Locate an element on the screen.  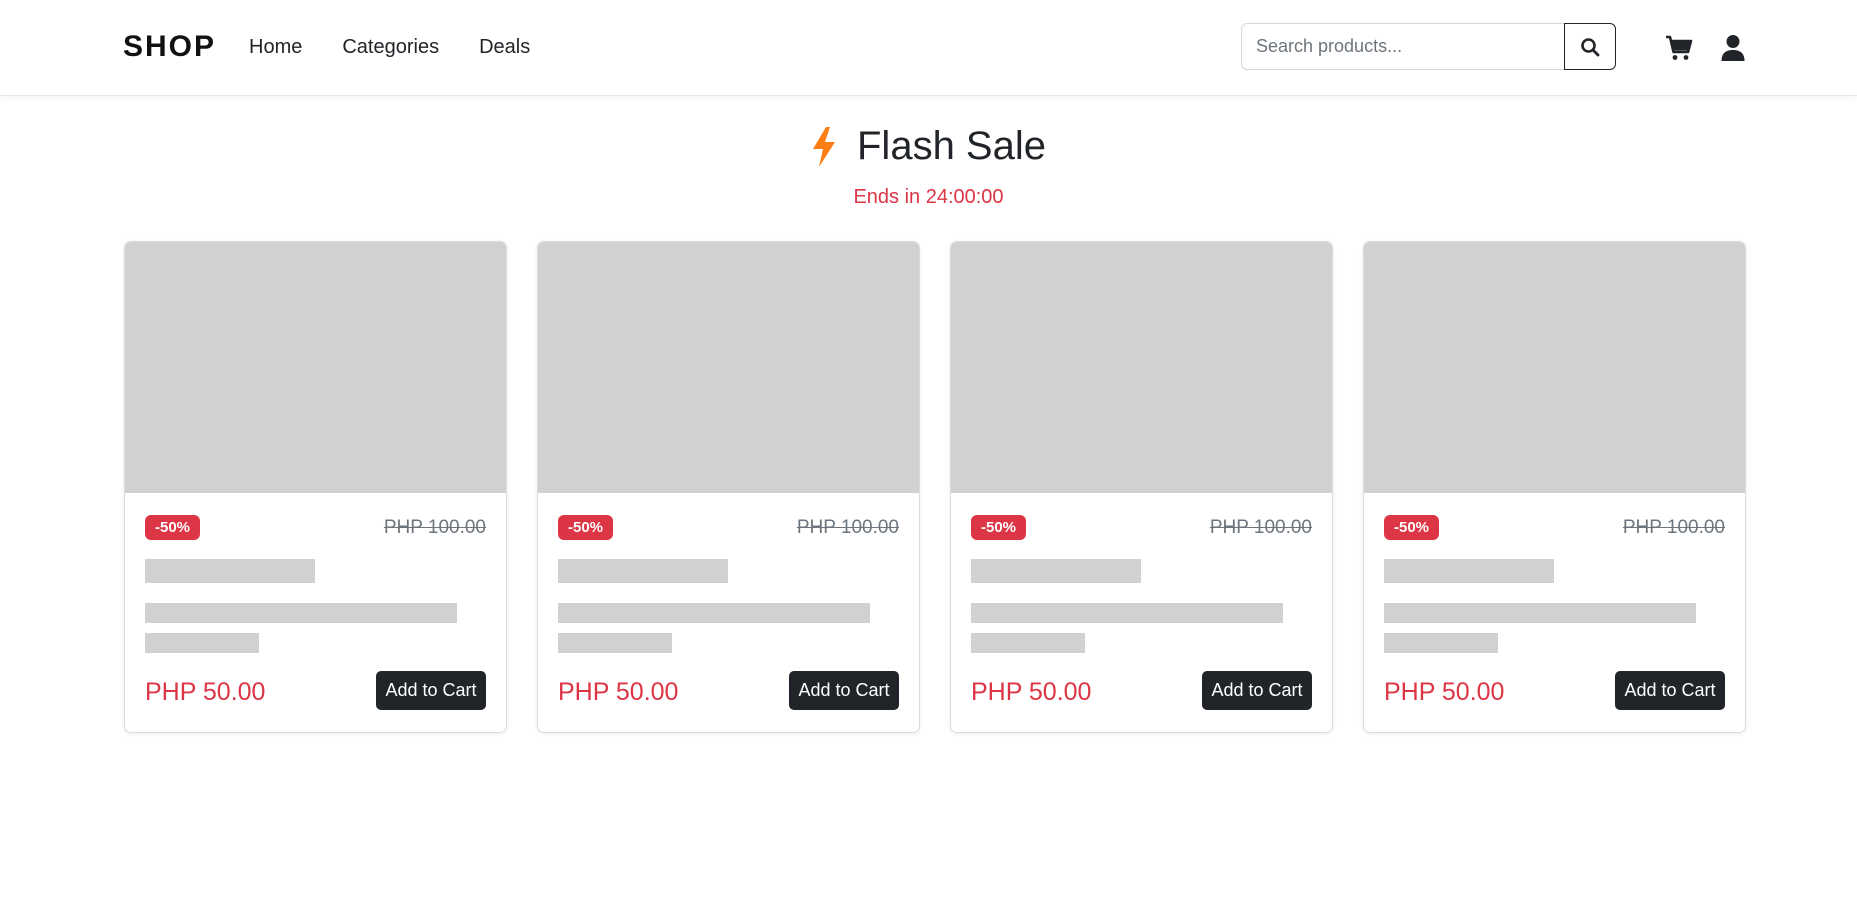
flash-sale-title-row: Flash Sale is located at coordinates (928, 146).